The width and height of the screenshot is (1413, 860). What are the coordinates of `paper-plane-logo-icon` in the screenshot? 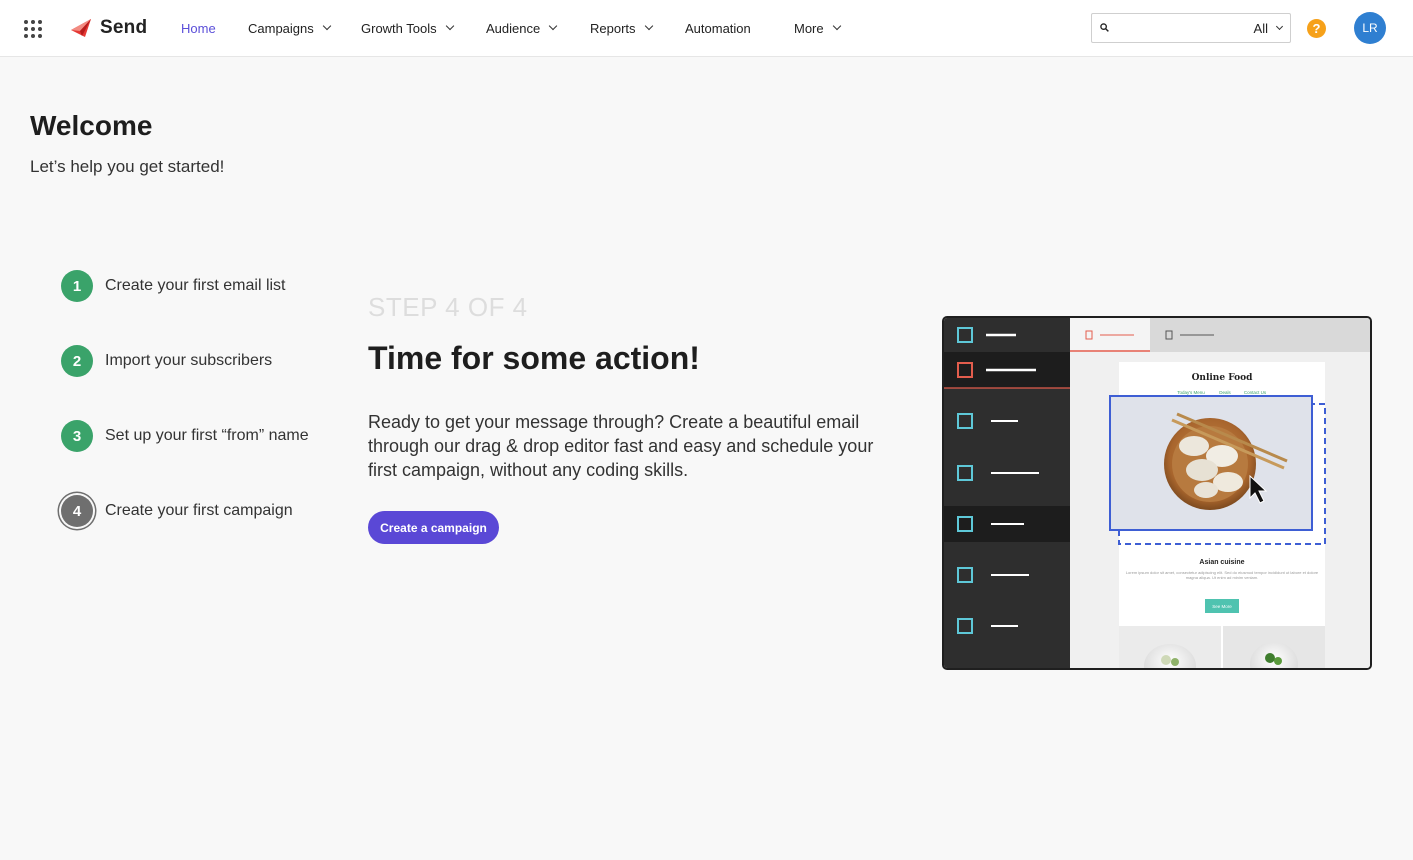 It's located at (81, 28).